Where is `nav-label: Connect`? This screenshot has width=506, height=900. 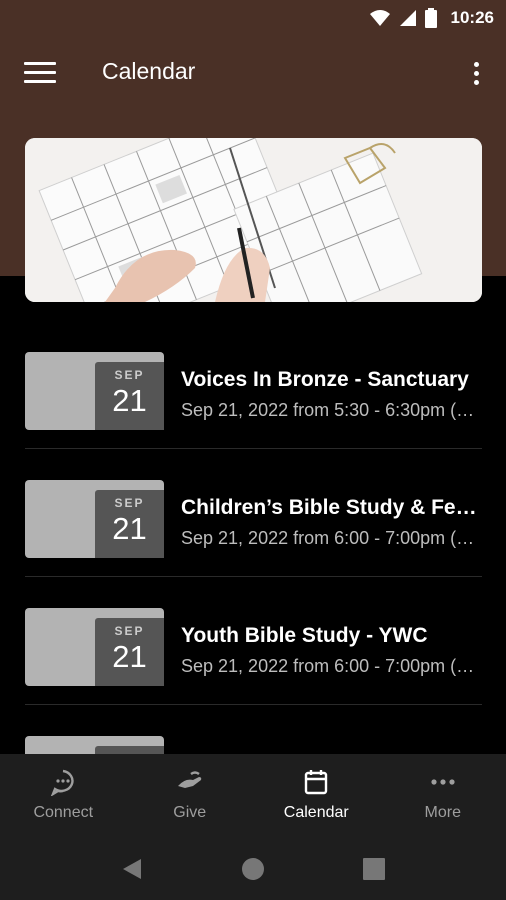 nav-label: Connect is located at coordinates (63, 812).